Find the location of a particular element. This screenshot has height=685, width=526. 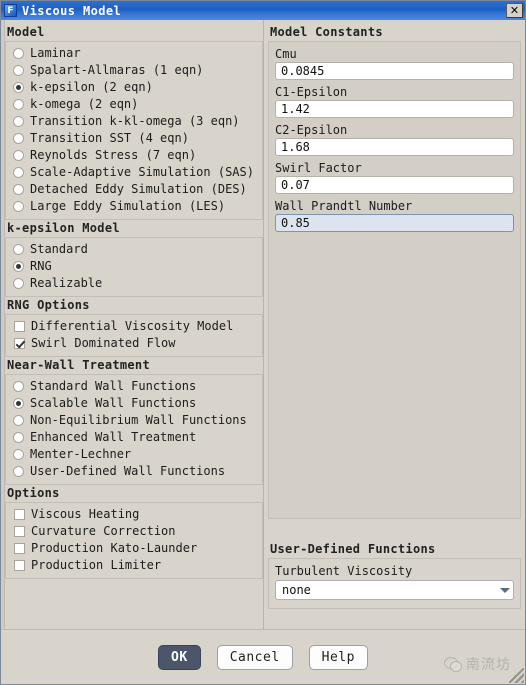

option-label: Transition SST (4 eqn) is located at coordinates (109, 138).